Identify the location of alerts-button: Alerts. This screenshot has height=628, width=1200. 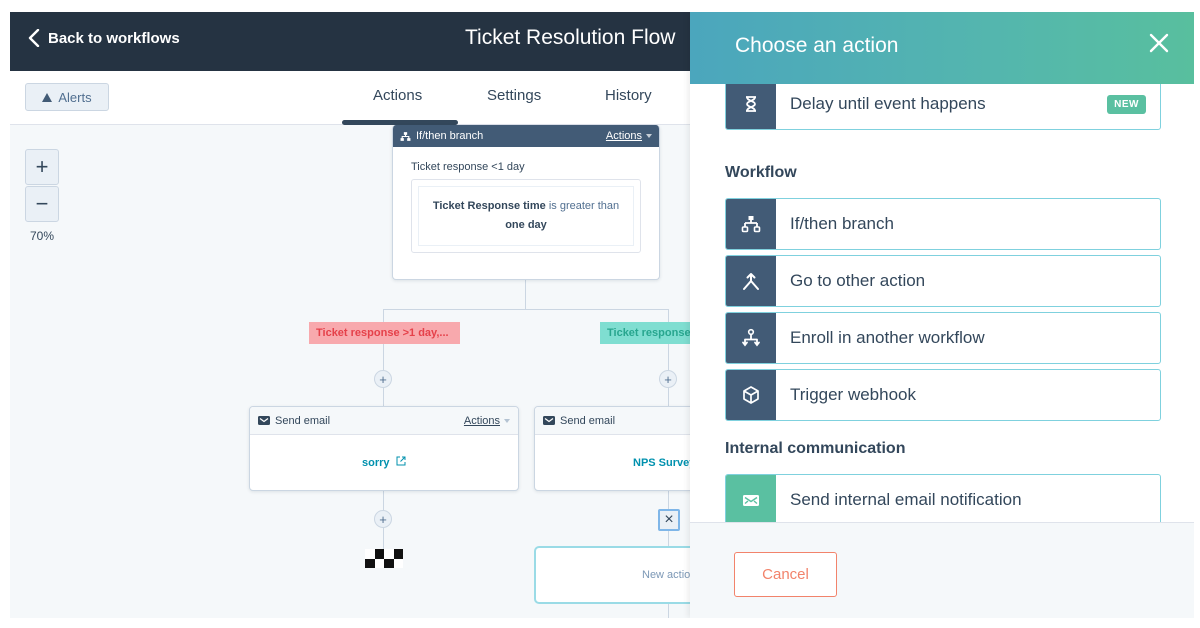
(67, 97).